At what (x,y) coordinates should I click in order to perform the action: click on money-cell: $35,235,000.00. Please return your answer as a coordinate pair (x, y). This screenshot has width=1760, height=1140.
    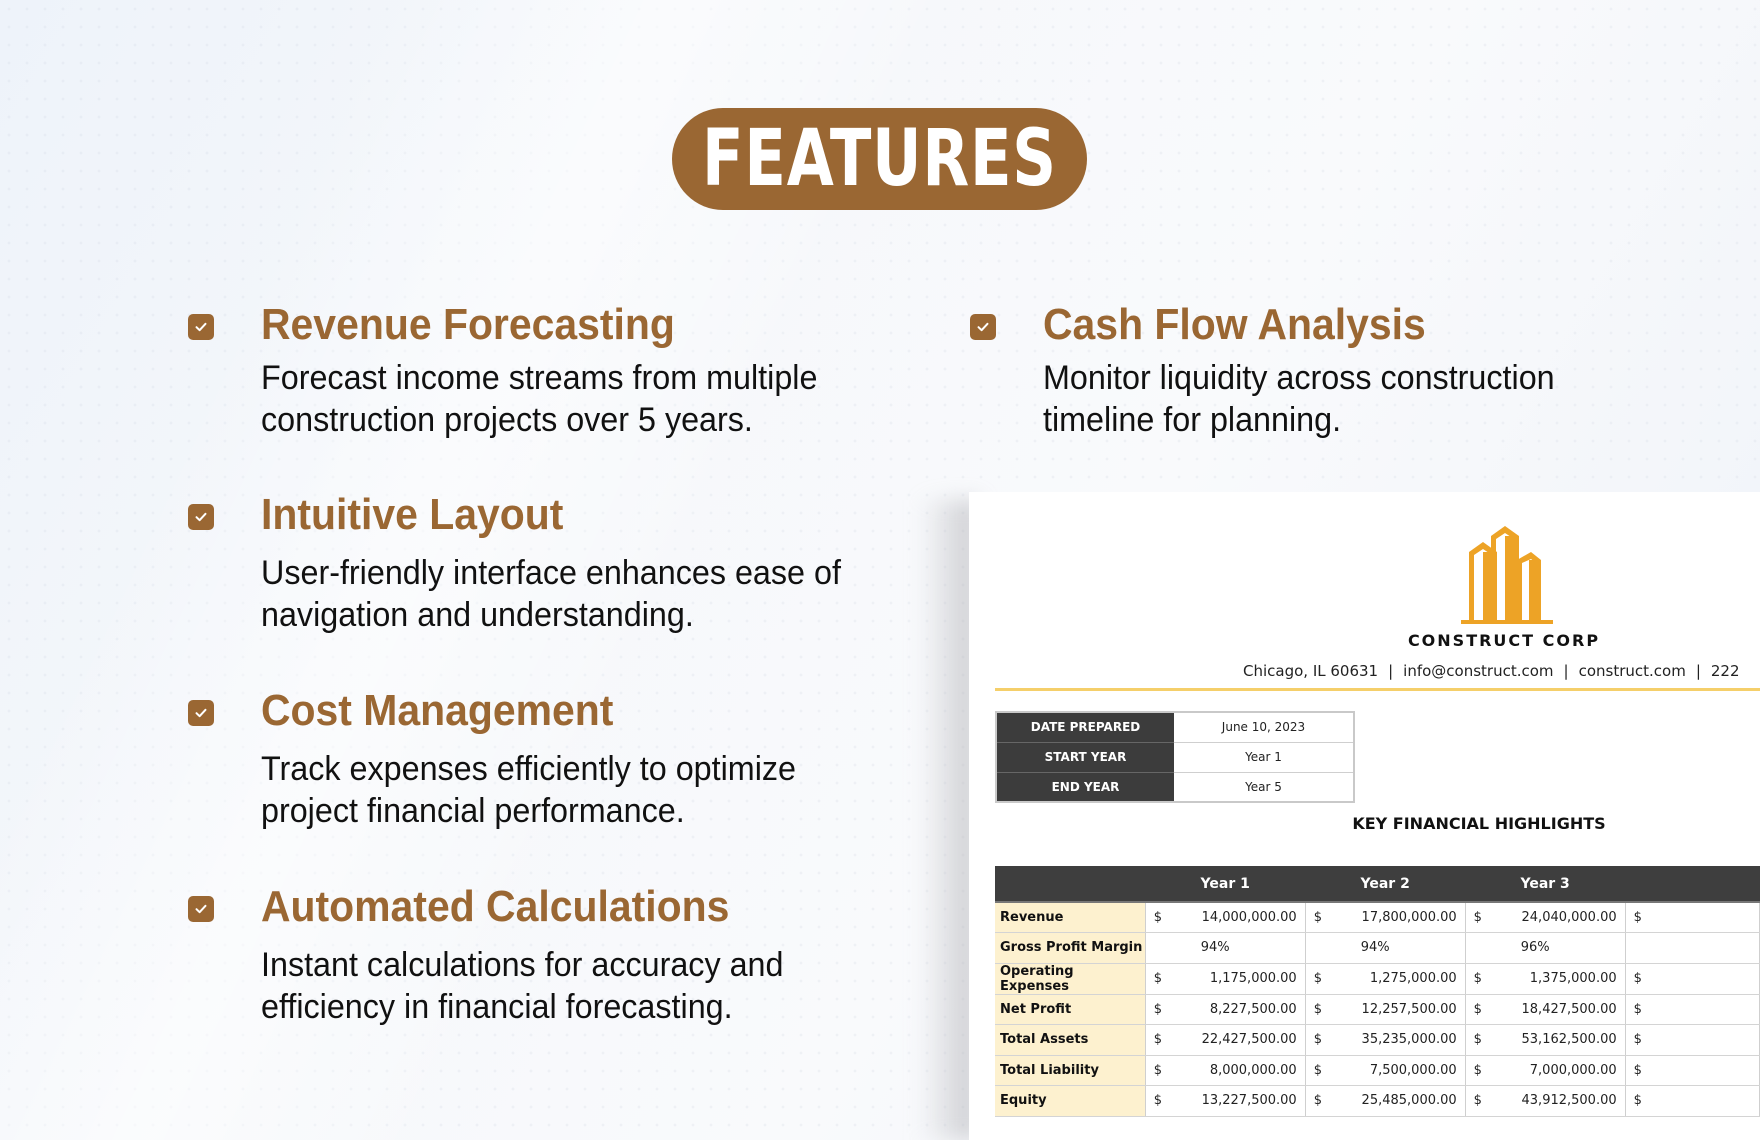
    Looking at the image, I should click on (1385, 1040).